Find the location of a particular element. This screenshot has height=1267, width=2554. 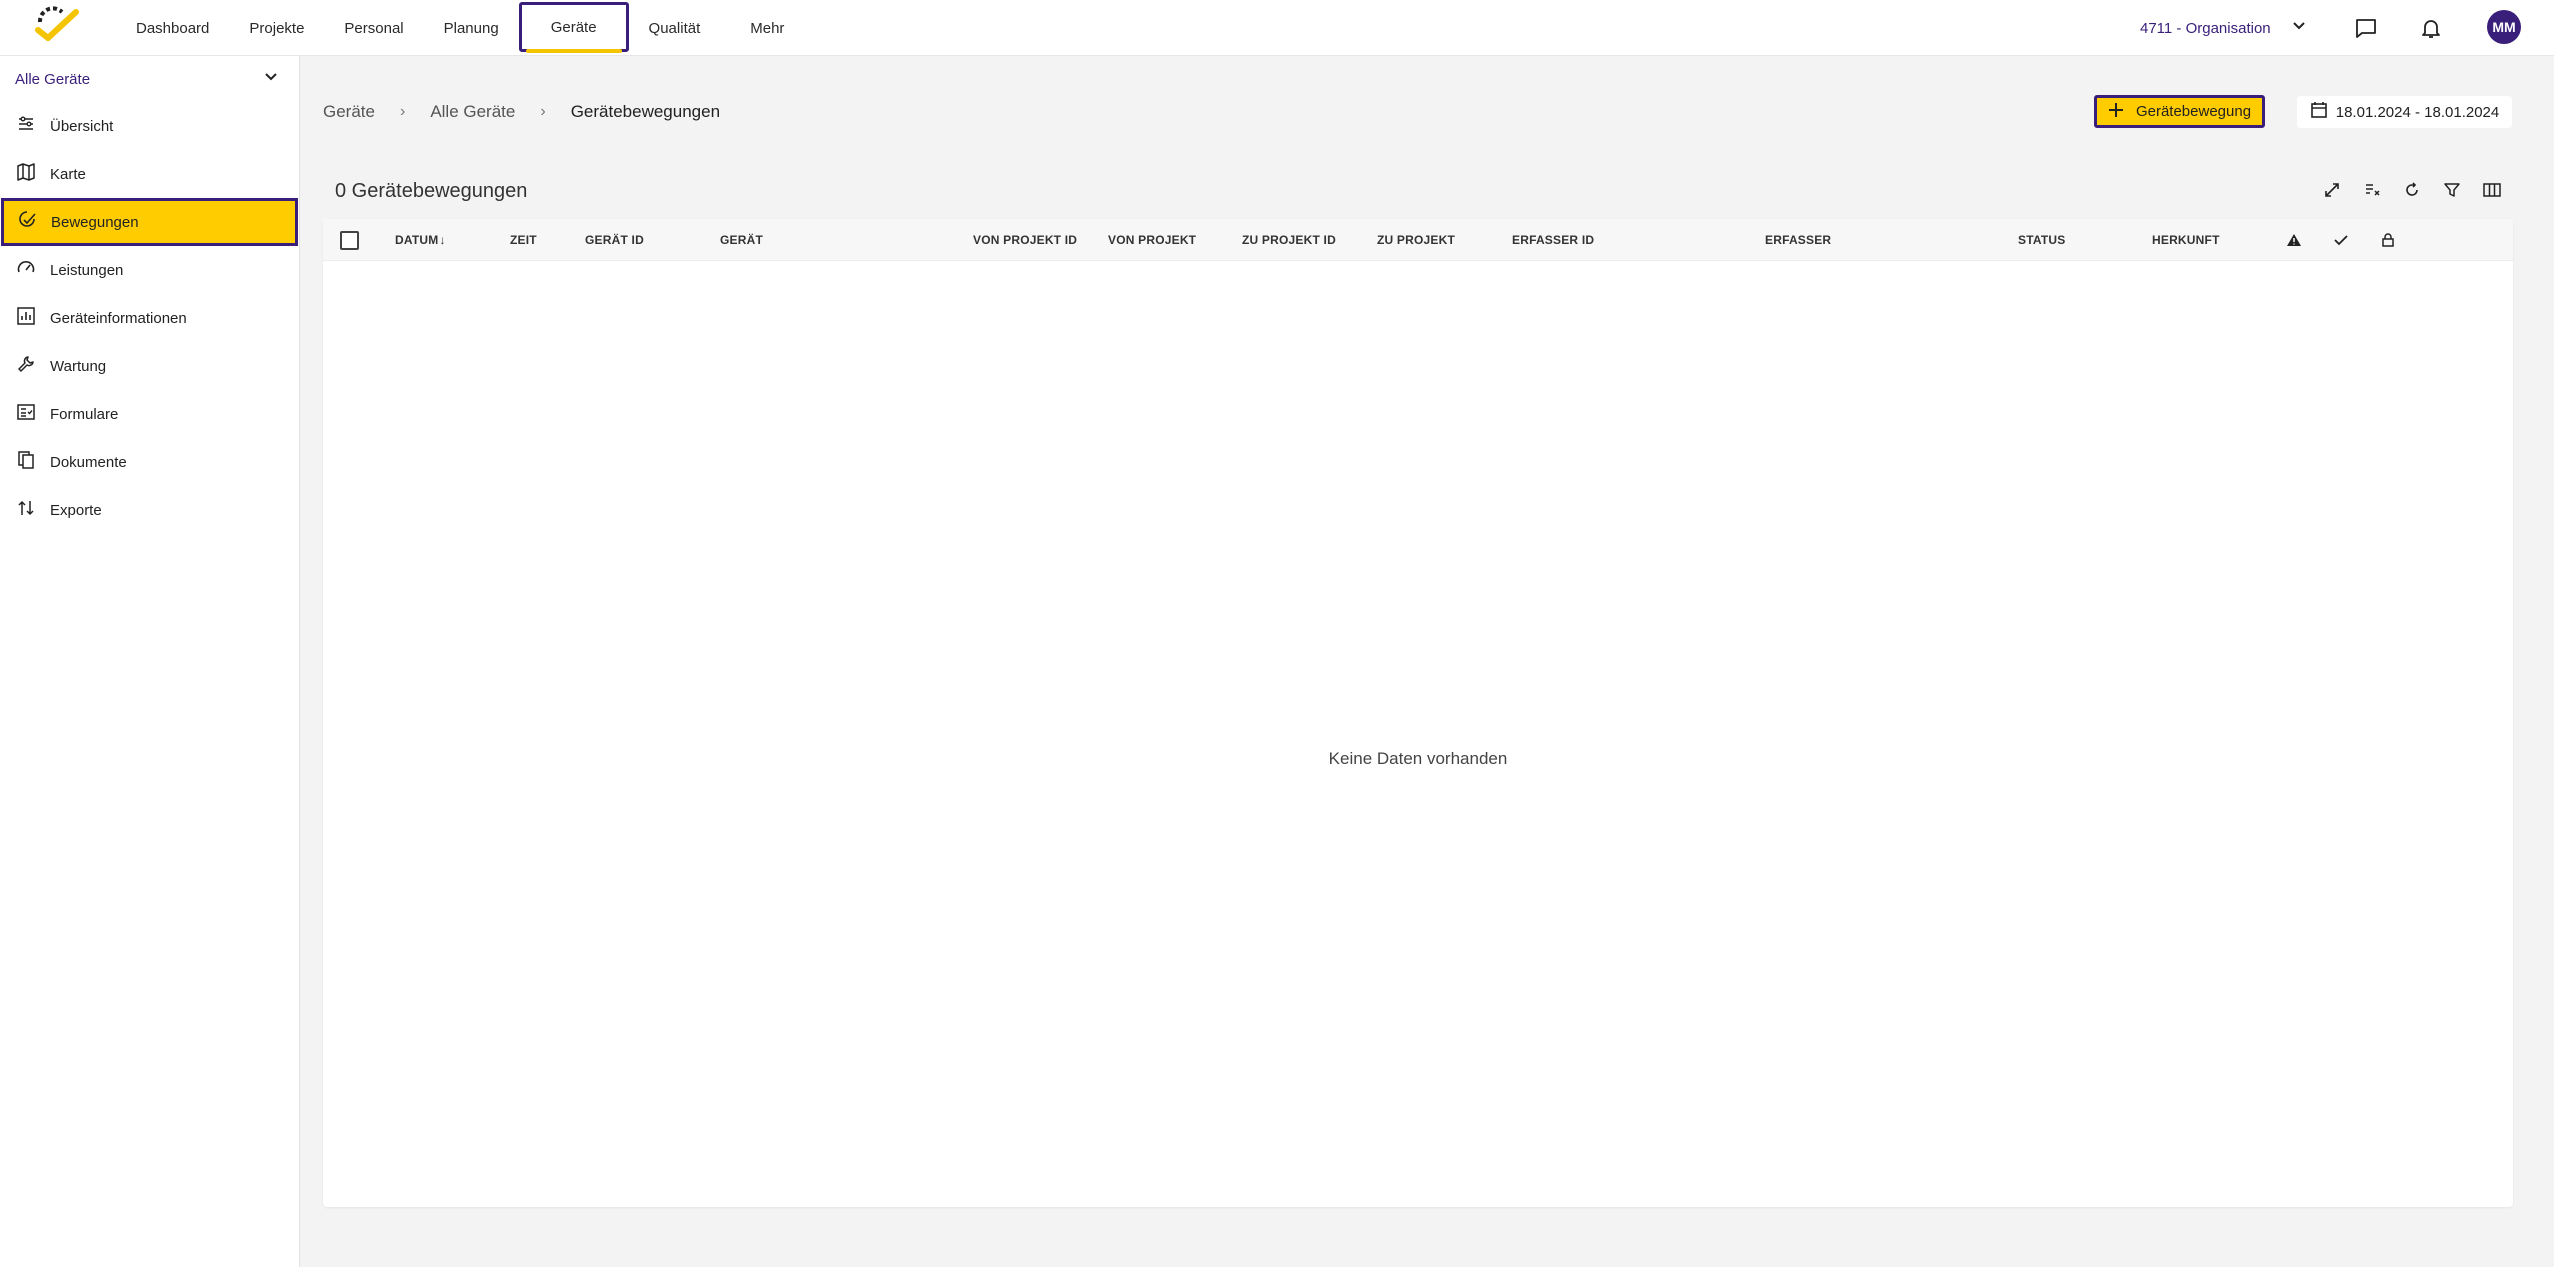

add-movement-label: Gerätebewegung is located at coordinates (2193, 111).